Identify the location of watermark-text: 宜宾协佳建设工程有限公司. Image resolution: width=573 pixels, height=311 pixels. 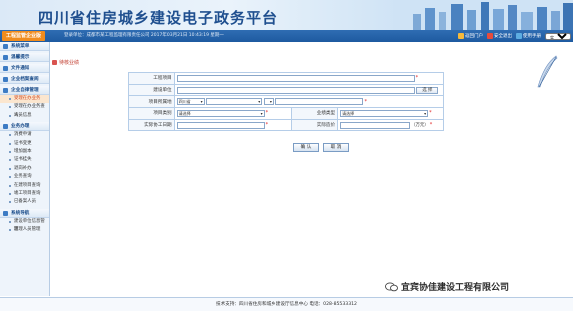
(455, 288).